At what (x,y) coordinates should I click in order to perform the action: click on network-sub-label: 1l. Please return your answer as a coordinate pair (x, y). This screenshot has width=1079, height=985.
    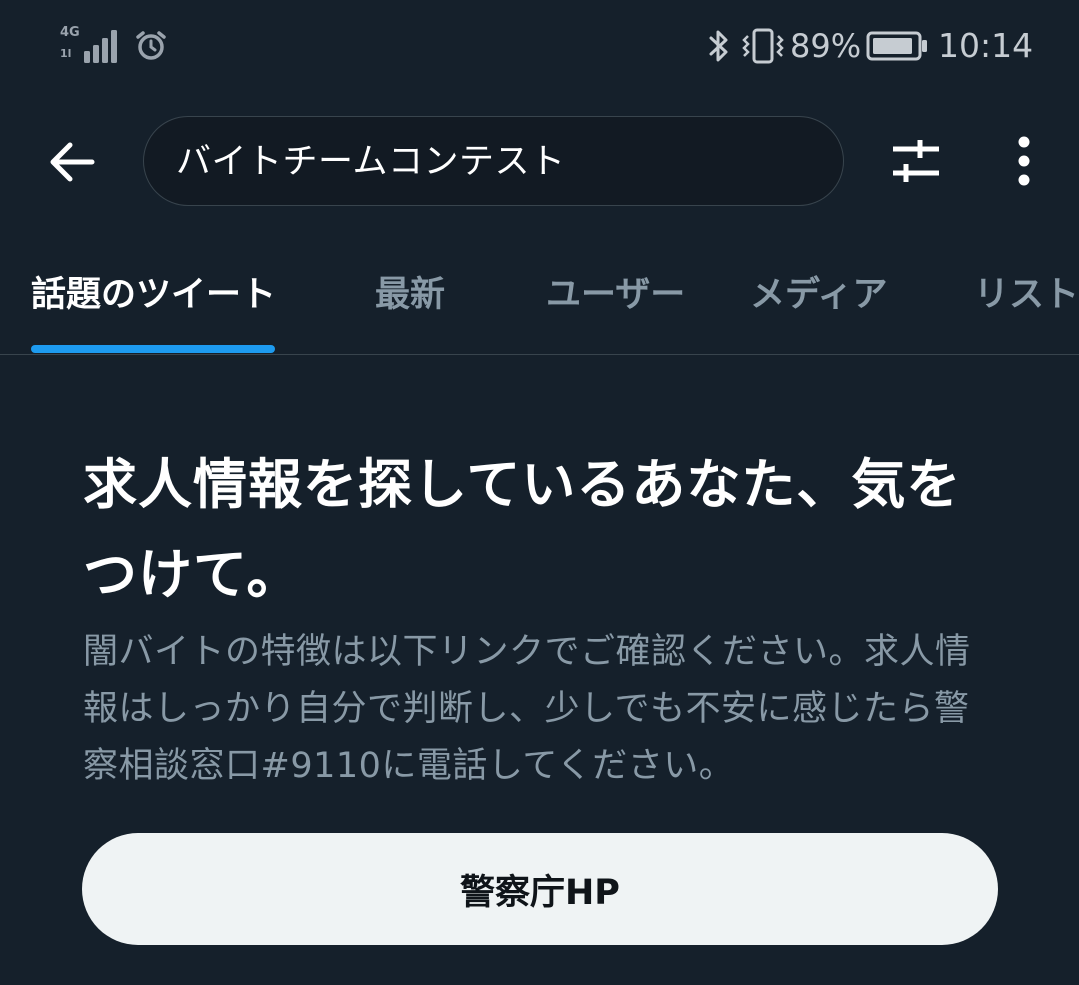
    Looking at the image, I should click on (66, 53).